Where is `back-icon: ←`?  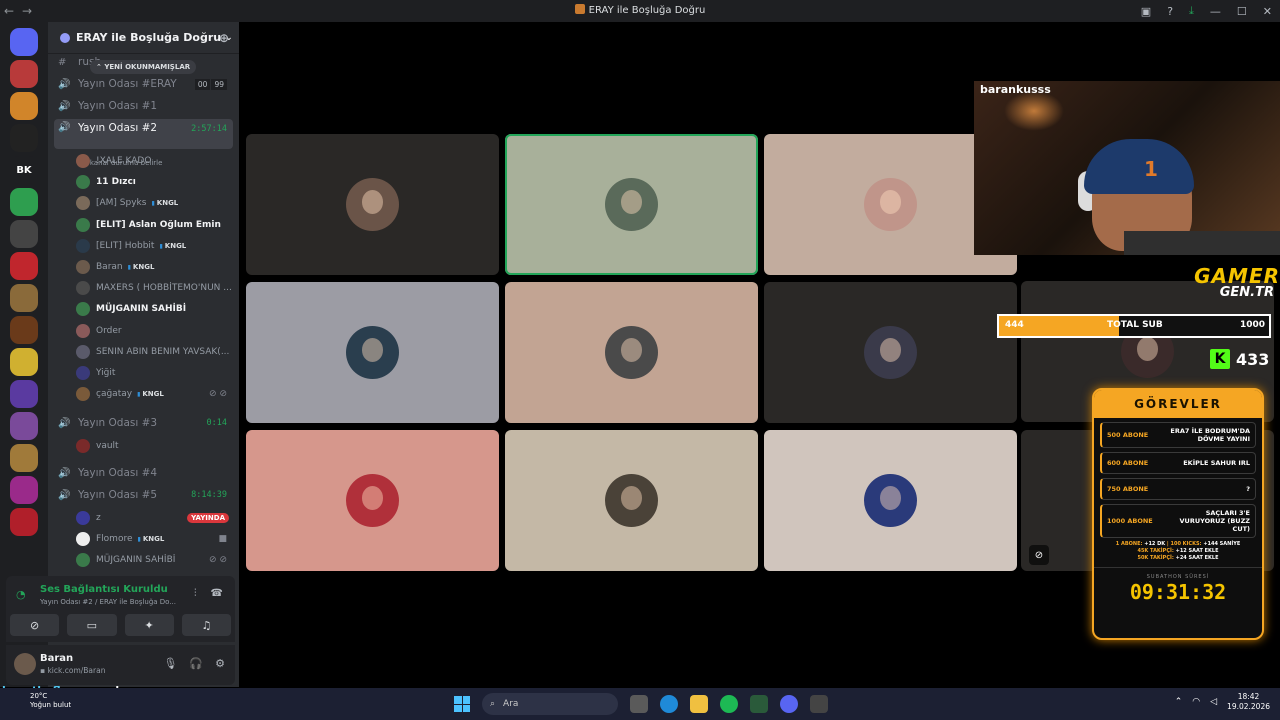
back-icon: ← is located at coordinates (9, 11).